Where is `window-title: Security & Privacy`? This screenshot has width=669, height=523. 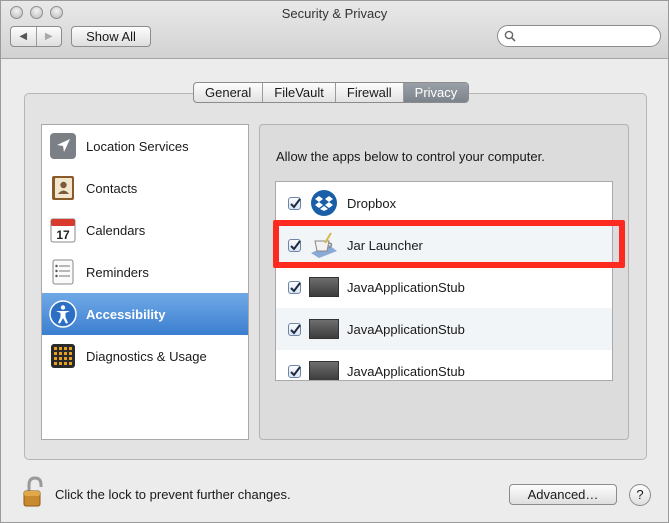
window-title: Security & Privacy is located at coordinates (334, 13).